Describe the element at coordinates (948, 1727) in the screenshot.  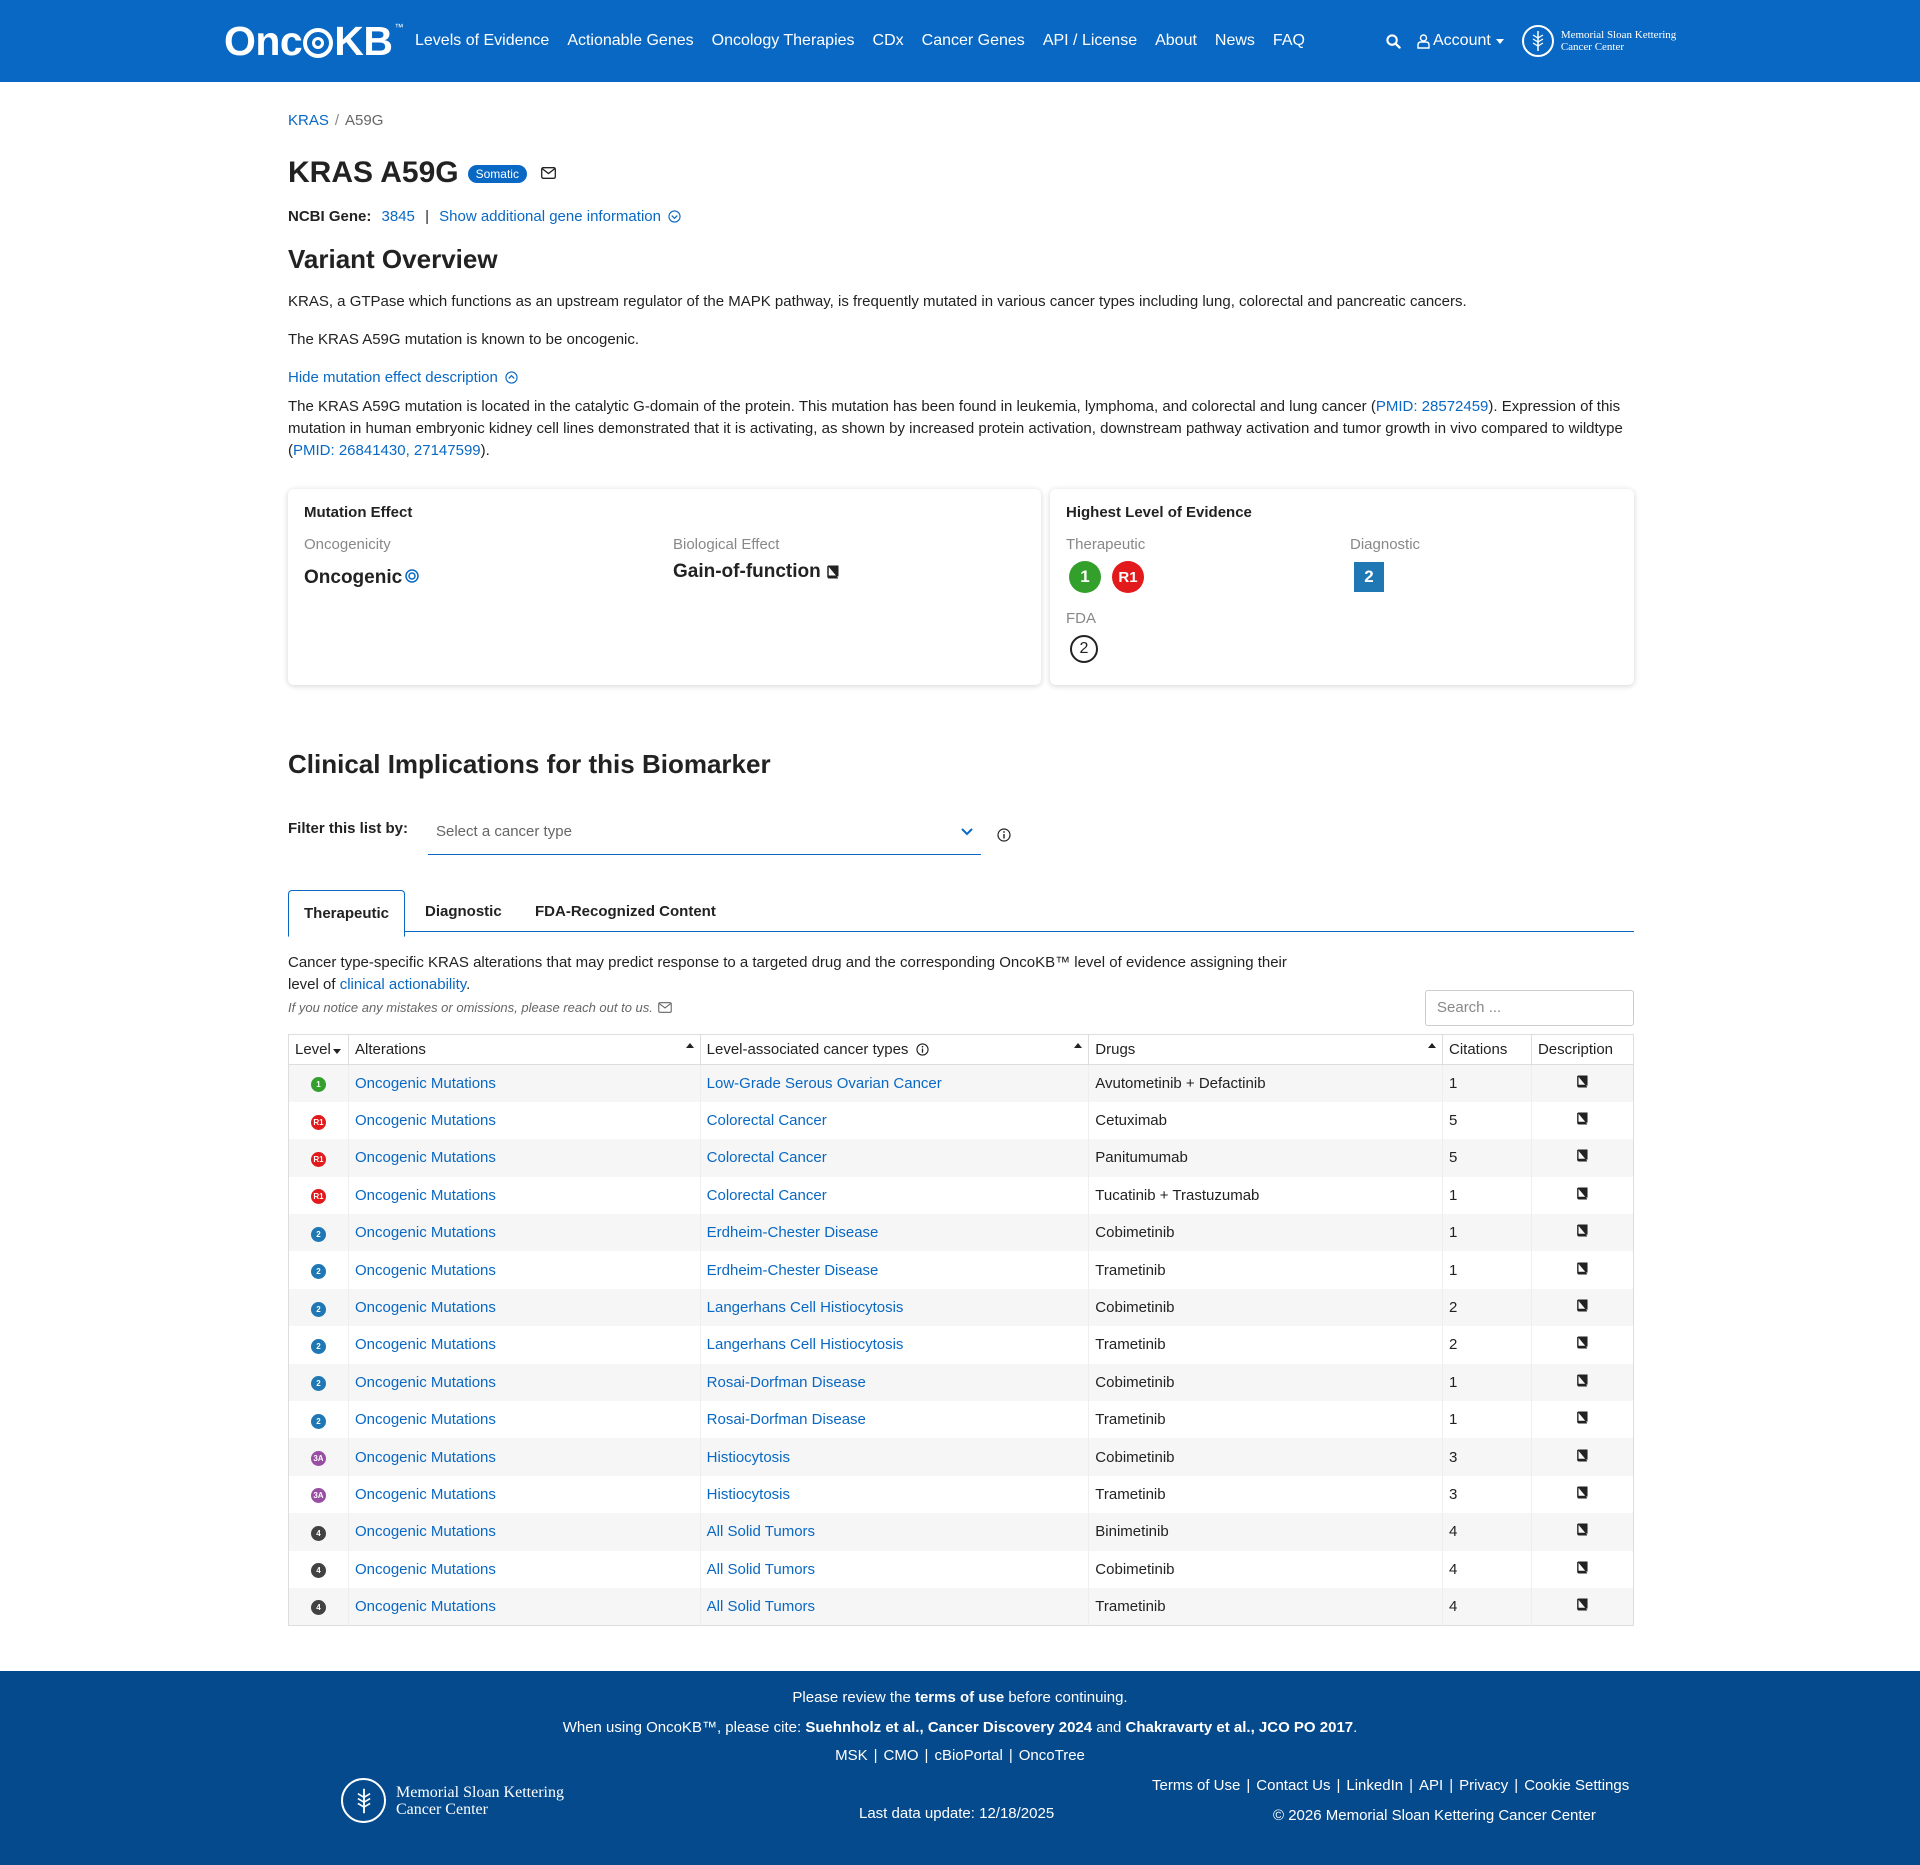
I see `citation-link-1: Suehnholz et al., Cancer Discovery 2024` at that location.